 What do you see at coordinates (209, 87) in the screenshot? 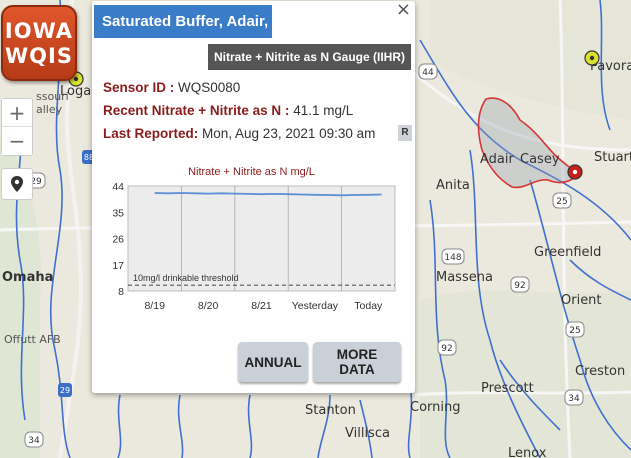
I see `sensor-id-value: WQS0080` at bounding box center [209, 87].